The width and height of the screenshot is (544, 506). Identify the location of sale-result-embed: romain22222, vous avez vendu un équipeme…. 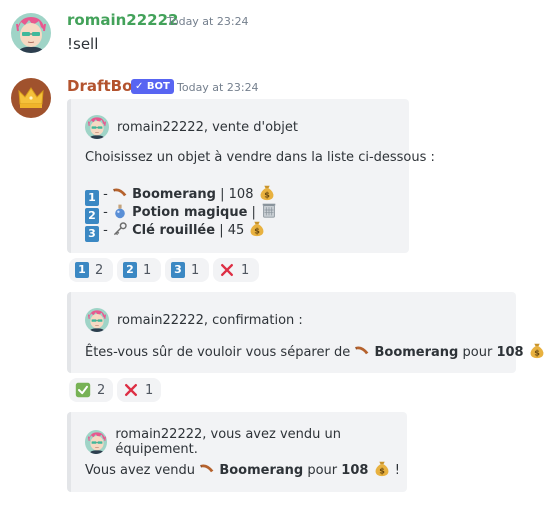
(237, 452).